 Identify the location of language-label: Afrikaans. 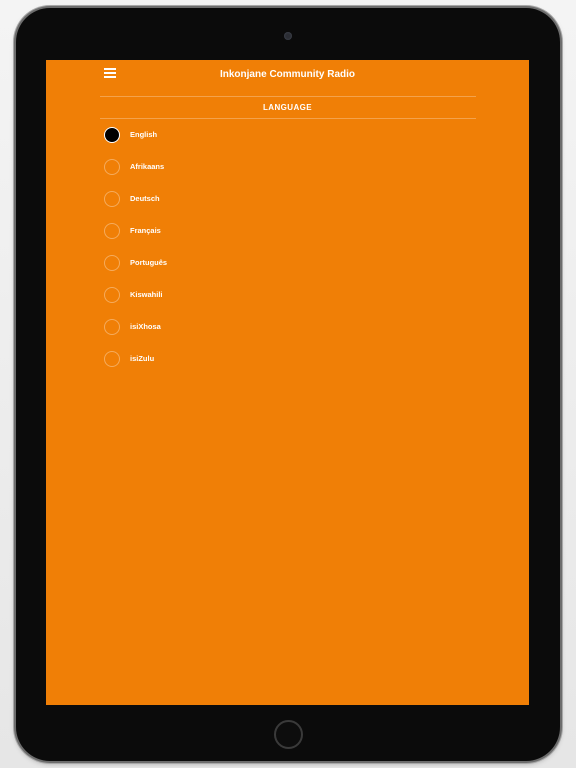
(147, 166).